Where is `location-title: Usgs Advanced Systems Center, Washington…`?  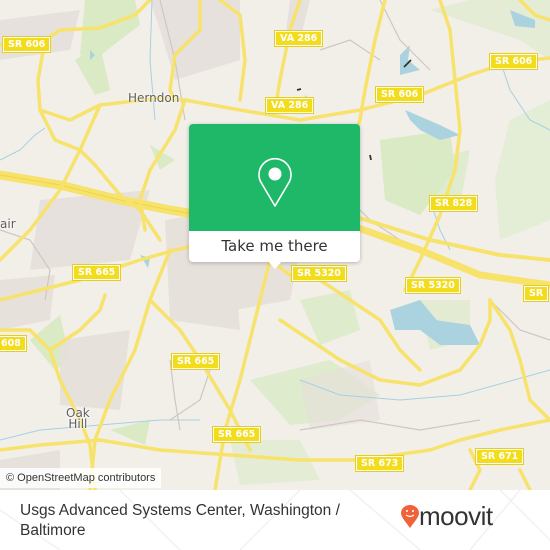
location-title: Usgs Advanced Systems Center, Washington… is located at coordinates (180, 520).